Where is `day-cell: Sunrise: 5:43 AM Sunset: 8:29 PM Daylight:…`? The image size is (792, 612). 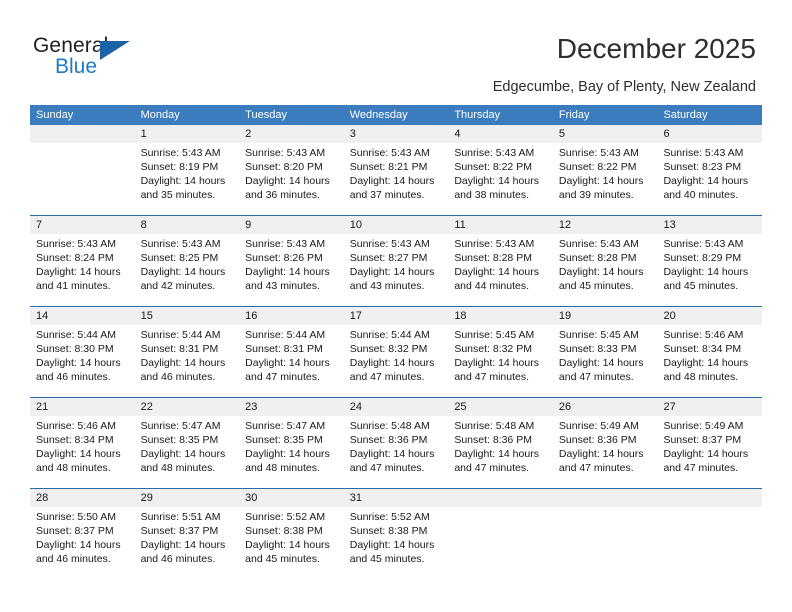
day-cell: Sunrise: 5:43 AM Sunset: 8:29 PM Daylight:… is located at coordinates (709, 270).